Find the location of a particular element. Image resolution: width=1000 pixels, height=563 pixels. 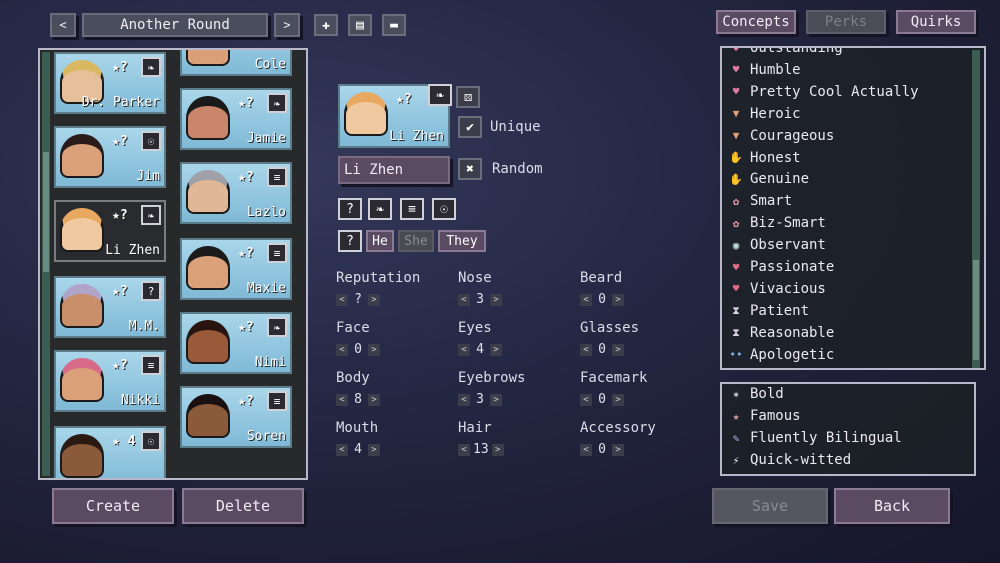

list-item: ♥ Pretty Cool Actually is located at coordinates (823, 92).